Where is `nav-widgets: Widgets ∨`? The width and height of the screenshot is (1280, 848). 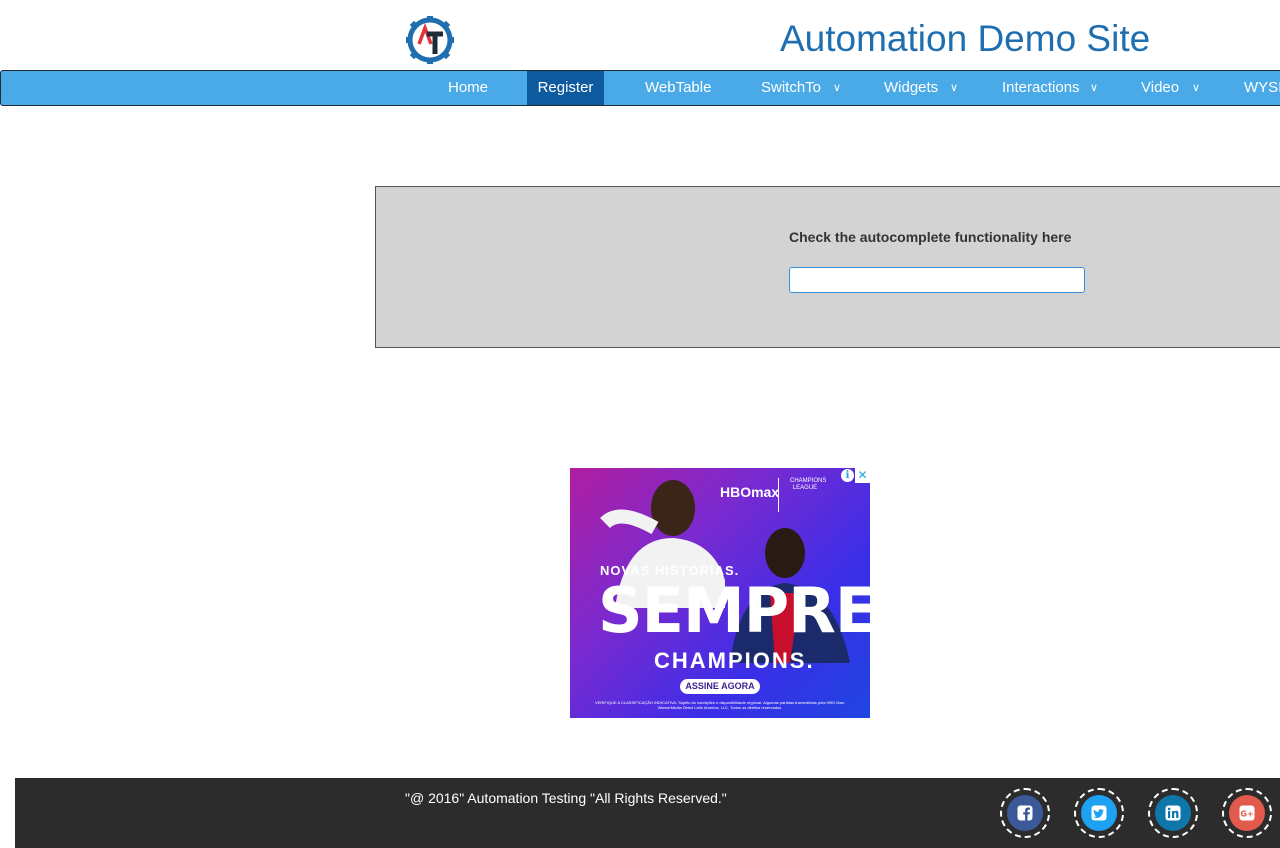 nav-widgets: Widgets ∨ is located at coordinates (924, 88).